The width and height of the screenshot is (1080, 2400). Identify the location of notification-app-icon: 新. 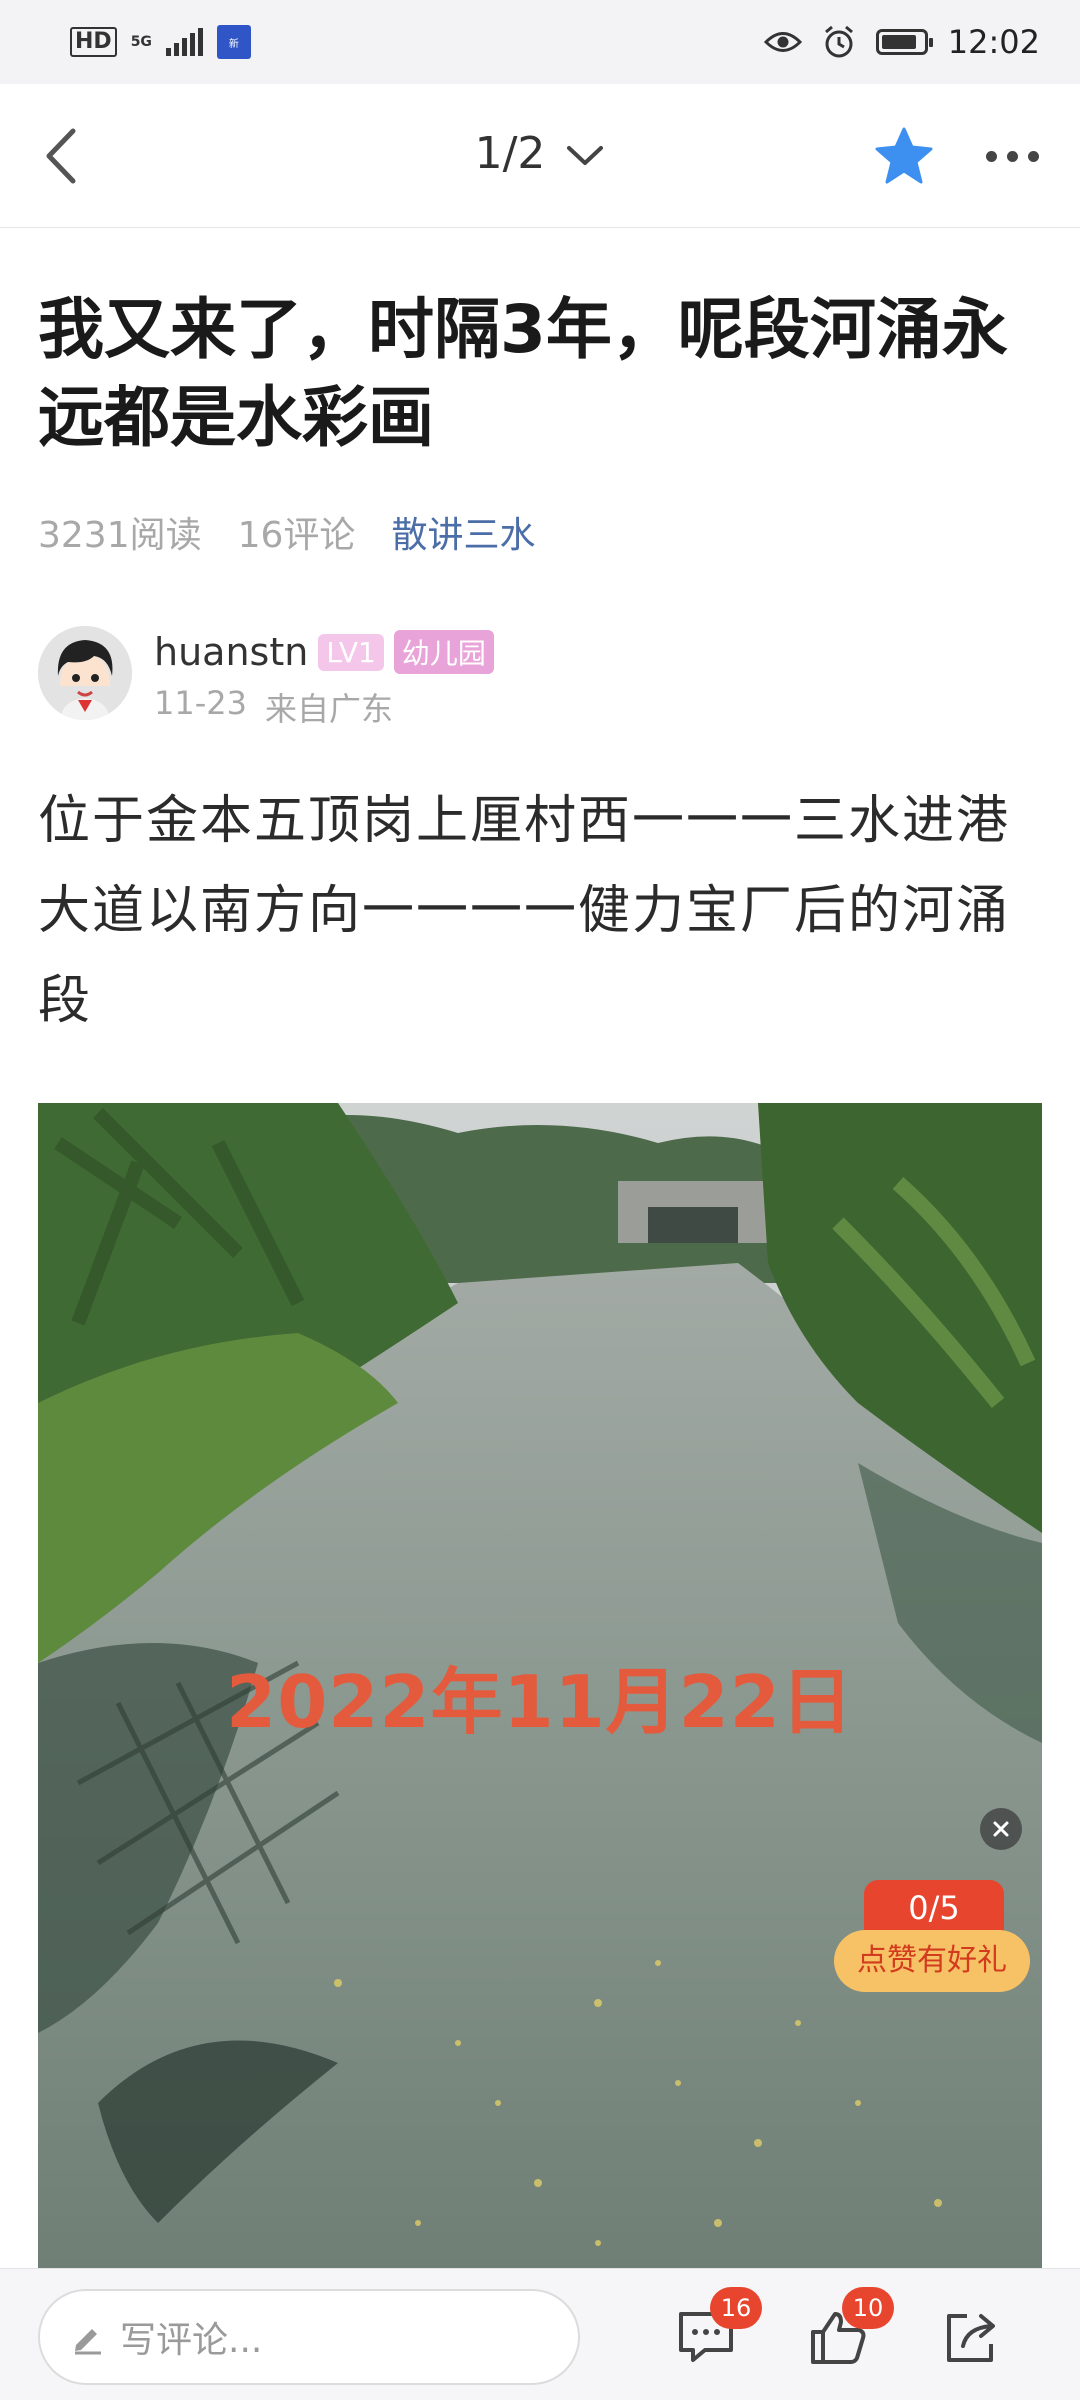
(233, 42).